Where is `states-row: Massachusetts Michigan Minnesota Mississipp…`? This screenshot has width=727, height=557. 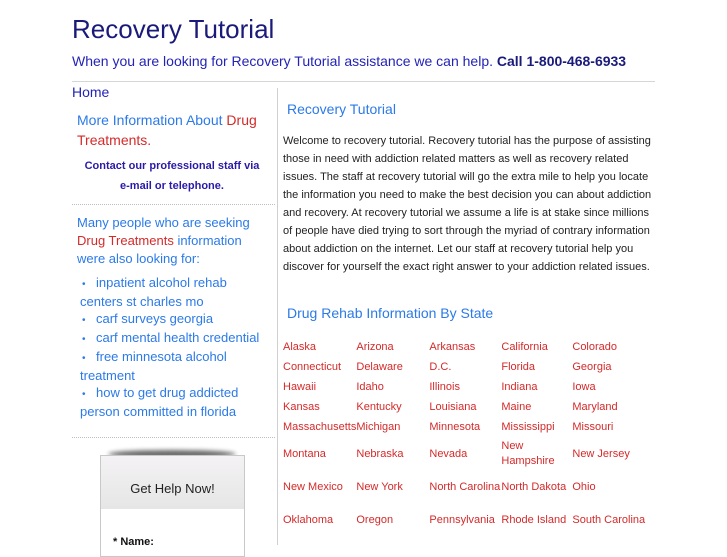 states-row: Massachusetts Michigan Minnesota Mississipp… is located at coordinates (467, 427).